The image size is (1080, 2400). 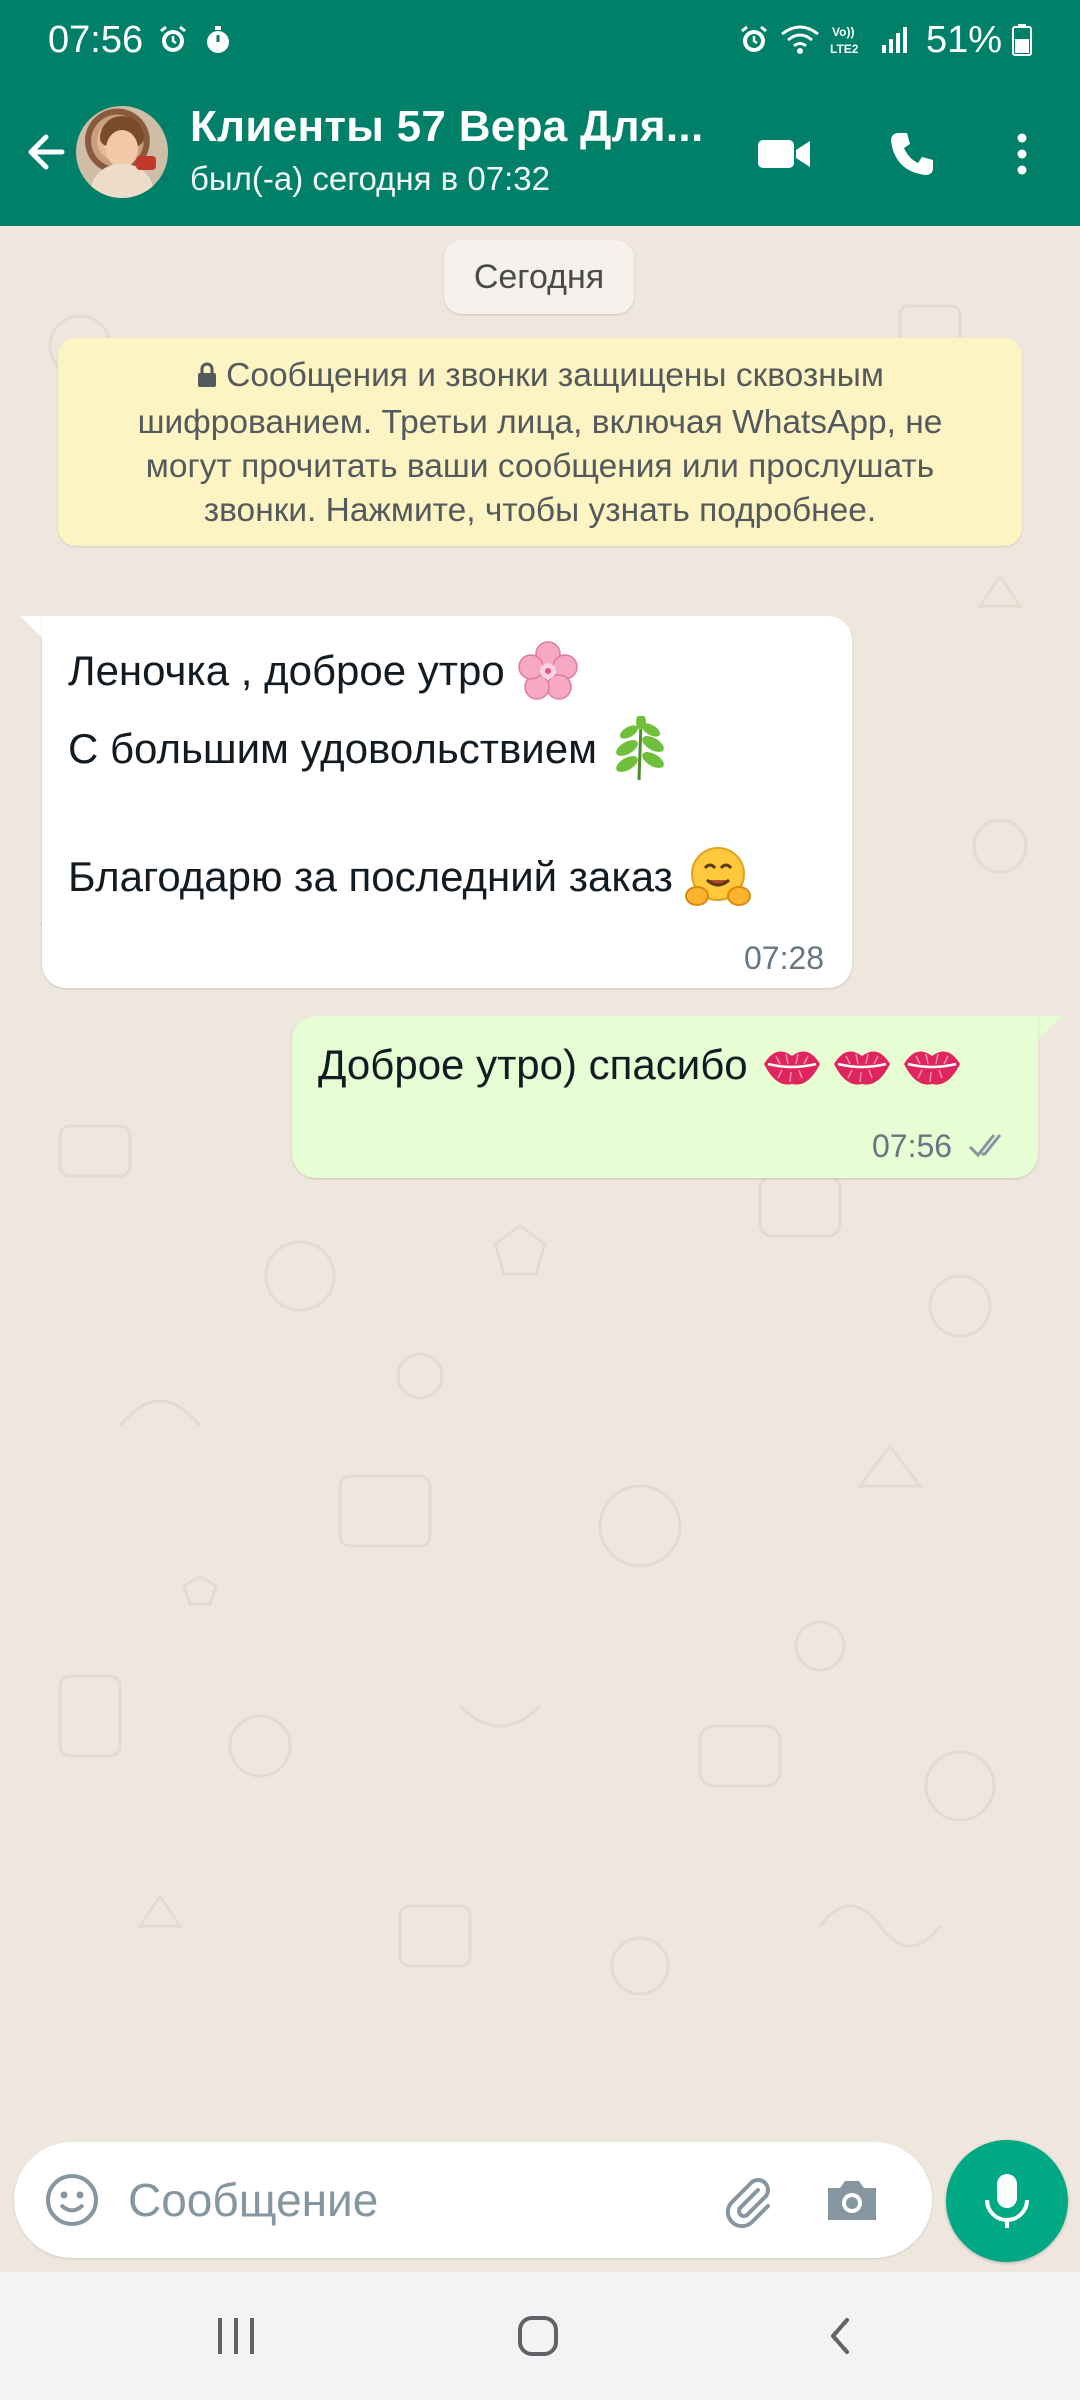 I want to click on chevron-left-icon, so click(x=840, y=2336).